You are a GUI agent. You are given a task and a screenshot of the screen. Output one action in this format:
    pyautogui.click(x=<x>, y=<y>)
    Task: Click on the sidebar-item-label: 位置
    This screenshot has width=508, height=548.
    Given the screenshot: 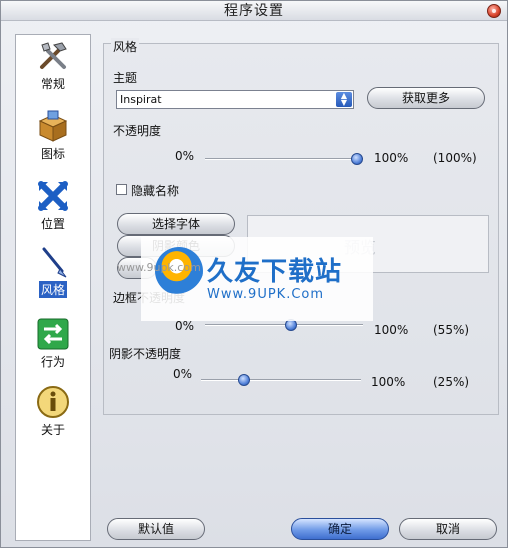 What is the action you would take?
    pyautogui.click(x=52, y=224)
    